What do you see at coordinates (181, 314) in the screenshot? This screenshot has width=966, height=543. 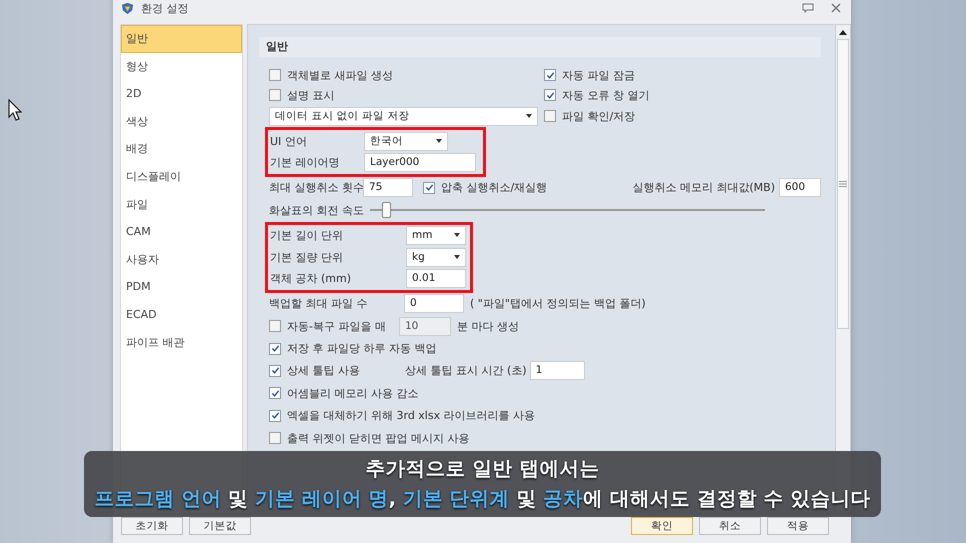 I see `sidebar-item: ECAD` at bounding box center [181, 314].